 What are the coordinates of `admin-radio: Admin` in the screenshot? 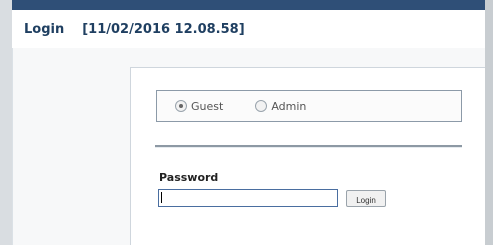 It's located at (280, 106).